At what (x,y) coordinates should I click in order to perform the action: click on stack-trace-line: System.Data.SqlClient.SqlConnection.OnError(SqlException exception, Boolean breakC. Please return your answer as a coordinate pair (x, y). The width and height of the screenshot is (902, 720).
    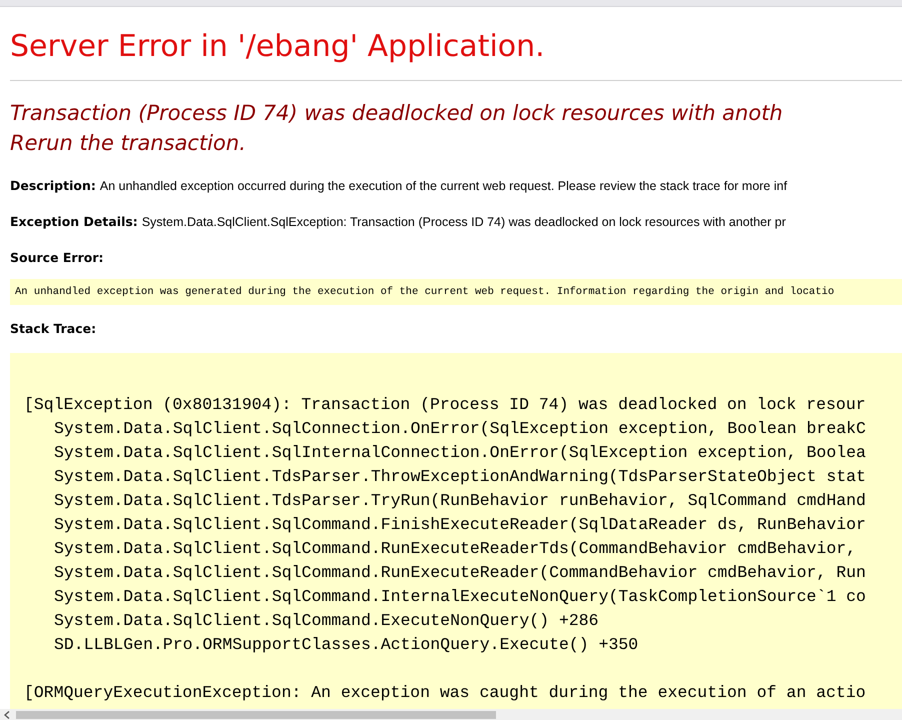
    Looking at the image, I should click on (459, 429).